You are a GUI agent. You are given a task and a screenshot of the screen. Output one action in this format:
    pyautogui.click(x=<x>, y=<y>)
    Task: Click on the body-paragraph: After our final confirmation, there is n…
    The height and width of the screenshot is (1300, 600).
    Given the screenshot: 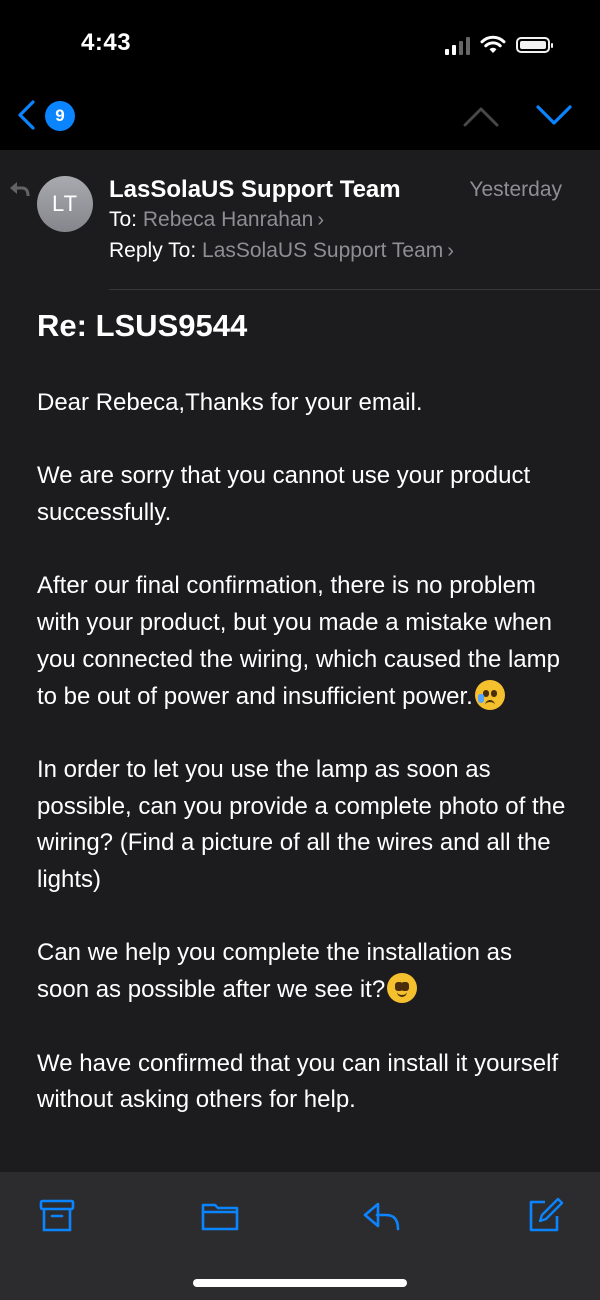 What is the action you would take?
    pyautogui.click(x=298, y=641)
    